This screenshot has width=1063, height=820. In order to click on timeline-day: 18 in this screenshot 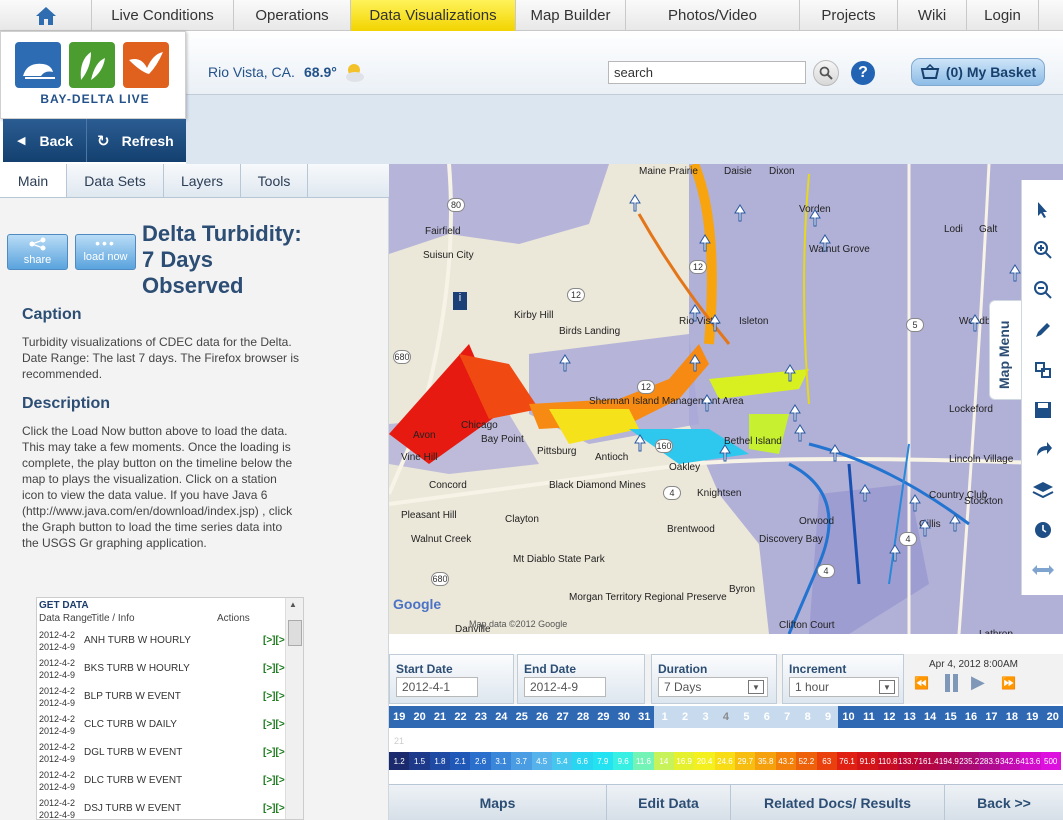, I will do `click(1012, 717)`.